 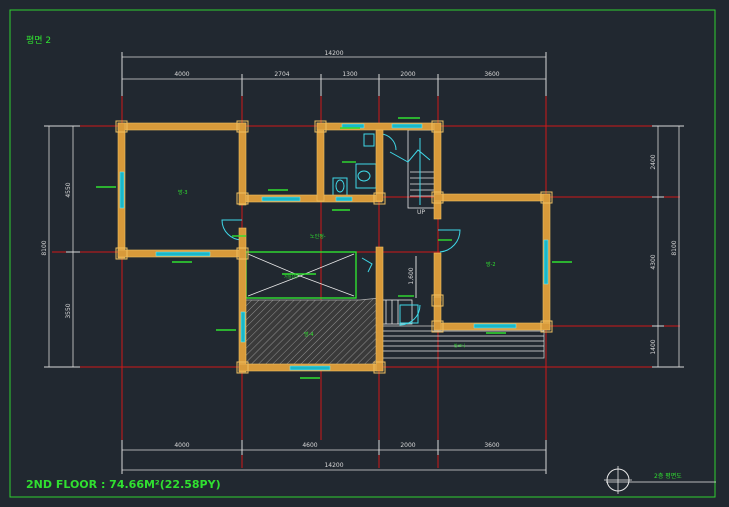 I want to click on top-dim-segment: 3600, so click(x=491, y=74).